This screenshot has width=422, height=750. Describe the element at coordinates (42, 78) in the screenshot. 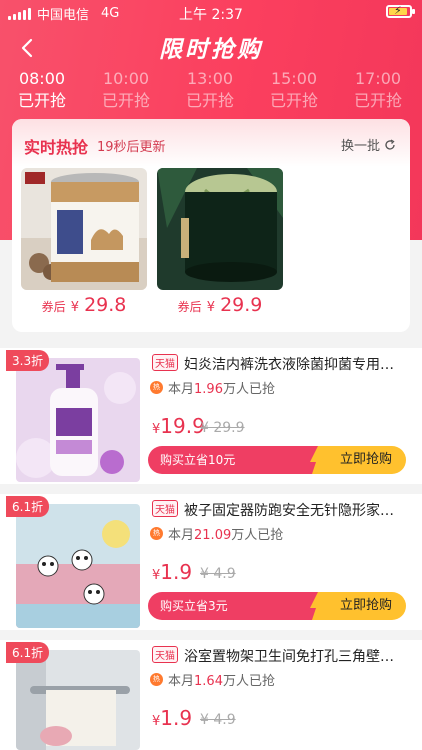

I see `tab-time: 08:00` at that location.